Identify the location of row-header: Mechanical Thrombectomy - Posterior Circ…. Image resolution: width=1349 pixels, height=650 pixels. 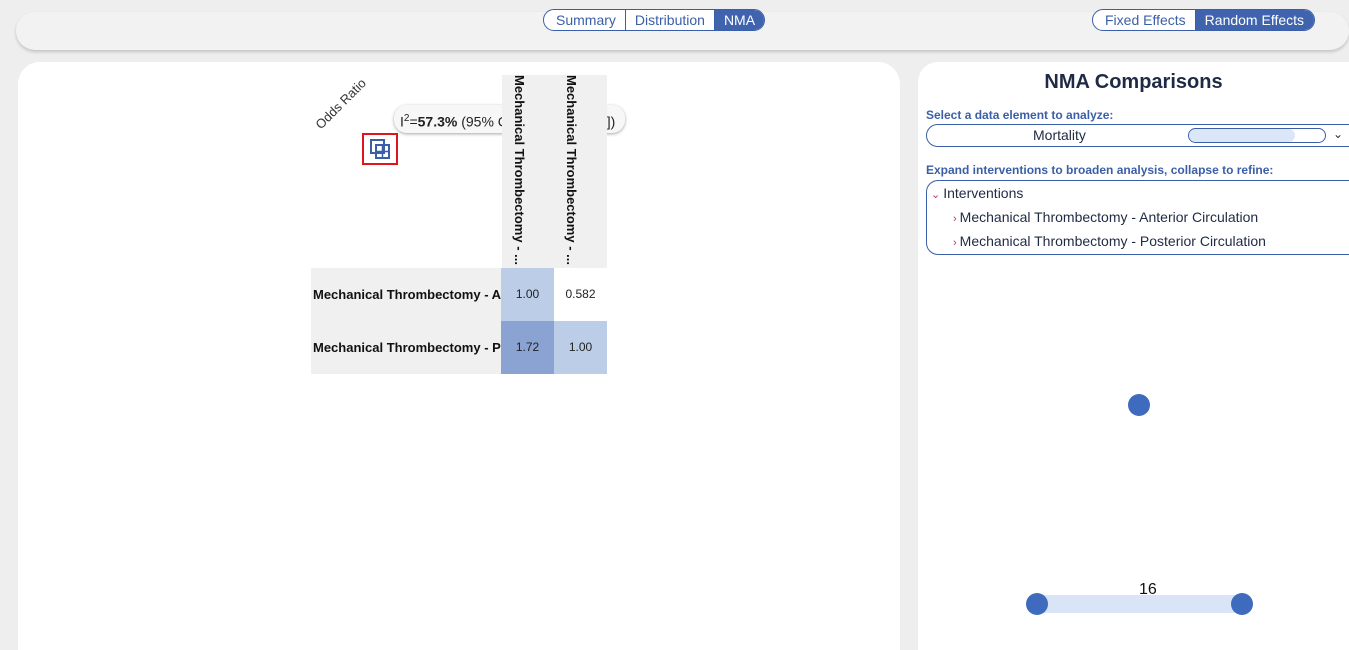
(406, 347).